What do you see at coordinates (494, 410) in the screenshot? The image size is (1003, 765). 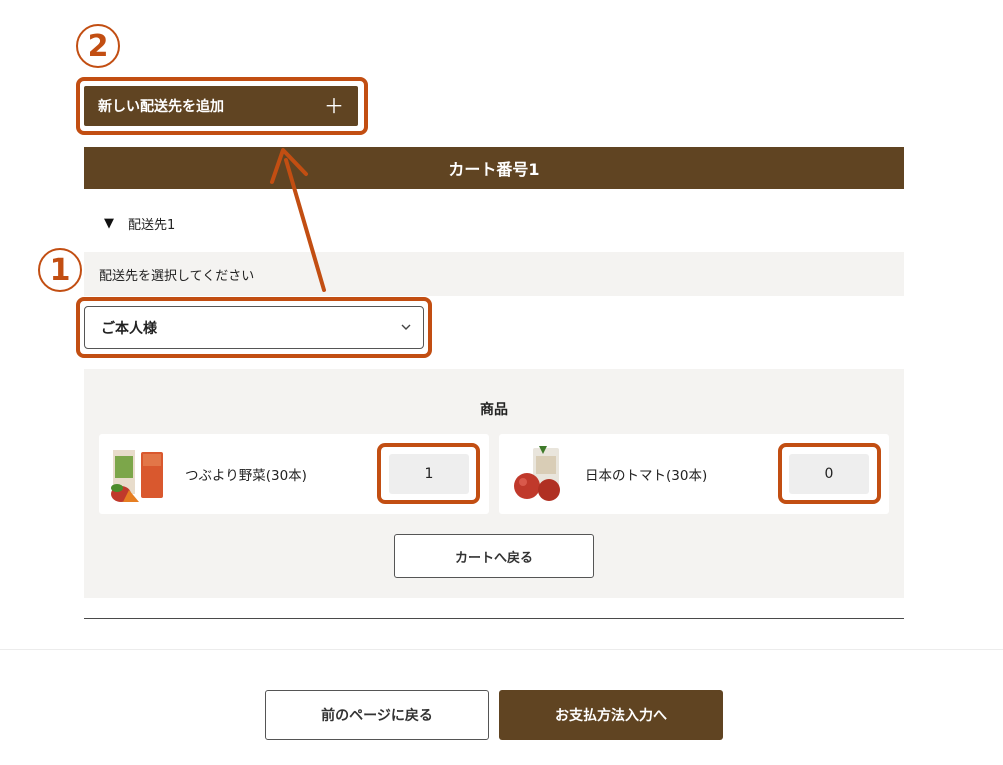 I see `products-title: 商品` at bounding box center [494, 410].